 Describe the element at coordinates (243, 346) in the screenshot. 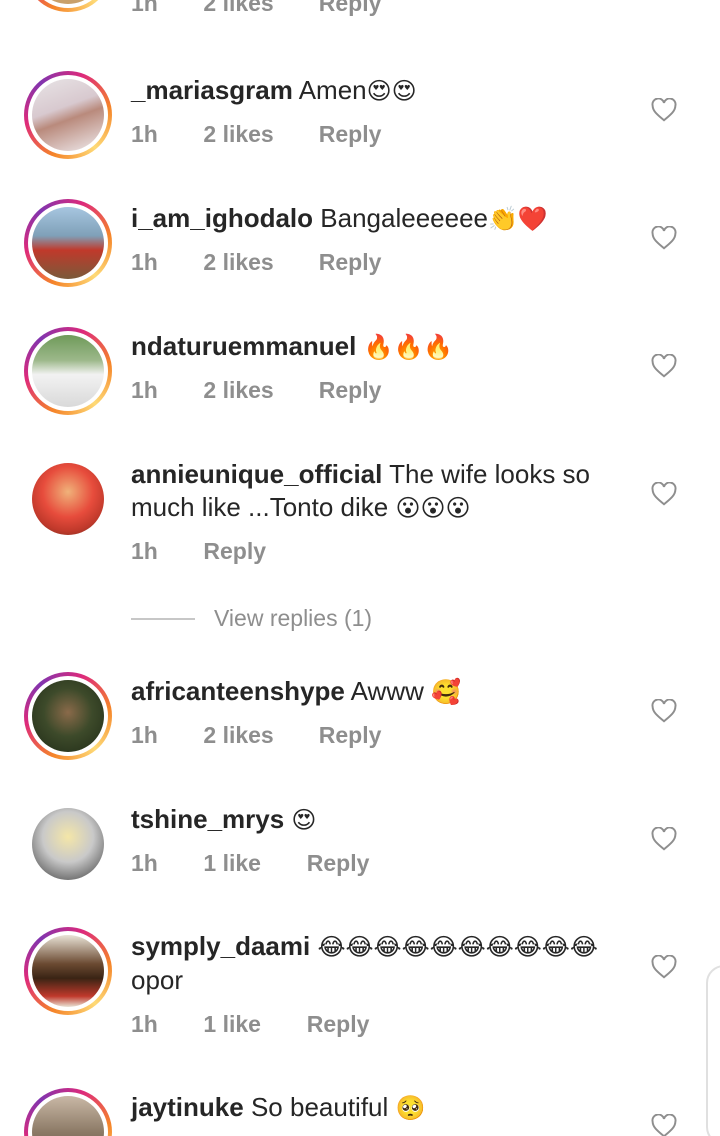

I see `comment-username: ndaturuemmanuel` at that location.